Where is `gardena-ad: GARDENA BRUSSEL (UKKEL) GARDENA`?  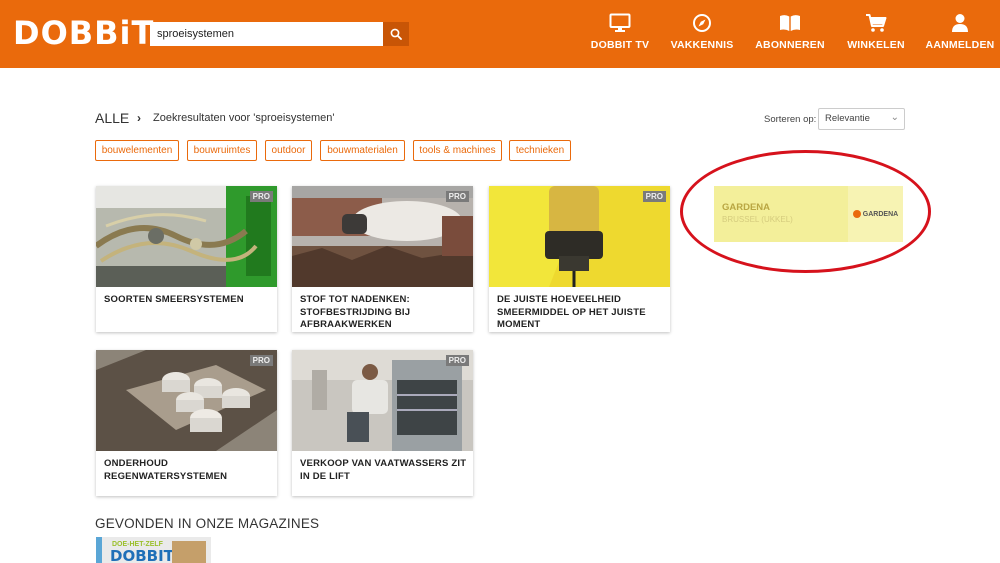
gardena-ad: GARDENA BRUSSEL (UKKEL) GARDENA is located at coordinates (808, 214).